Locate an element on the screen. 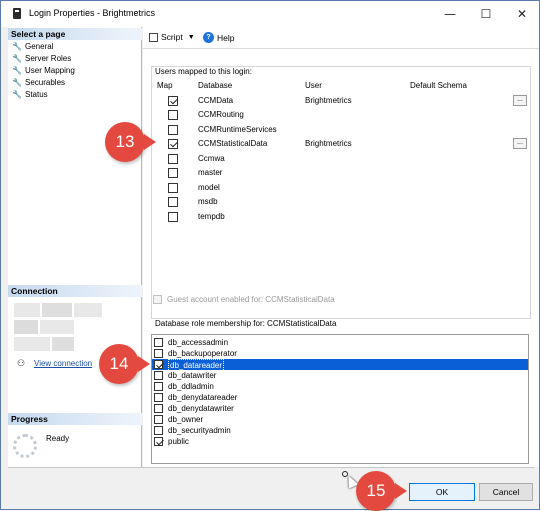 This screenshot has width=540, height=511. page-general: 🔧 General is located at coordinates (32, 46).